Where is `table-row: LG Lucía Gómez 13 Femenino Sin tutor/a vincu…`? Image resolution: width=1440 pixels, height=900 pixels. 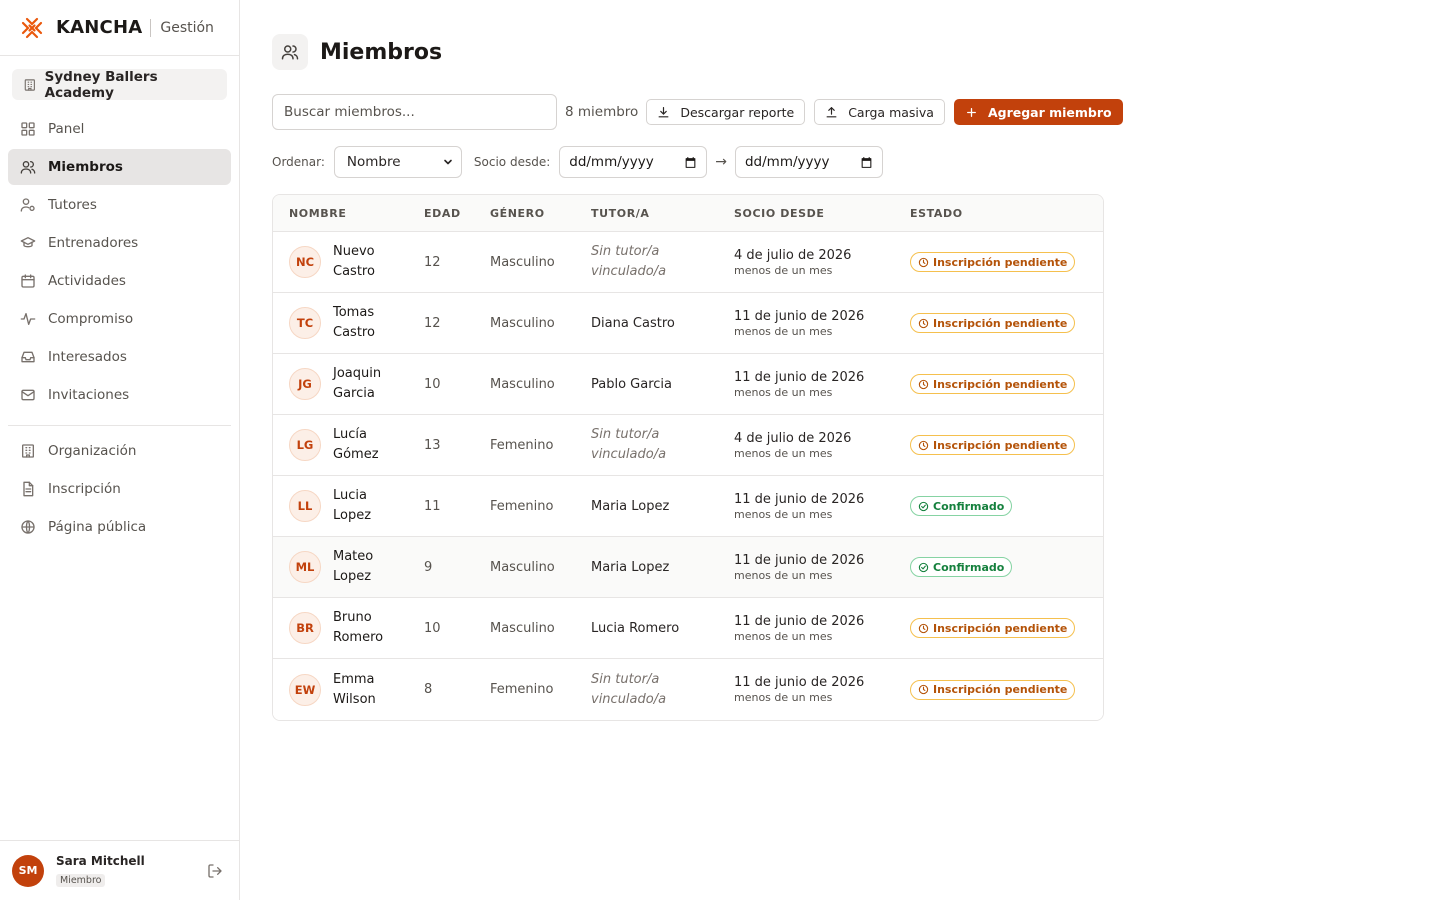
table-row: LG Lucía Gómez 13 Femenino Sin tutor/a vincu… is located at coordinates (688, 445).